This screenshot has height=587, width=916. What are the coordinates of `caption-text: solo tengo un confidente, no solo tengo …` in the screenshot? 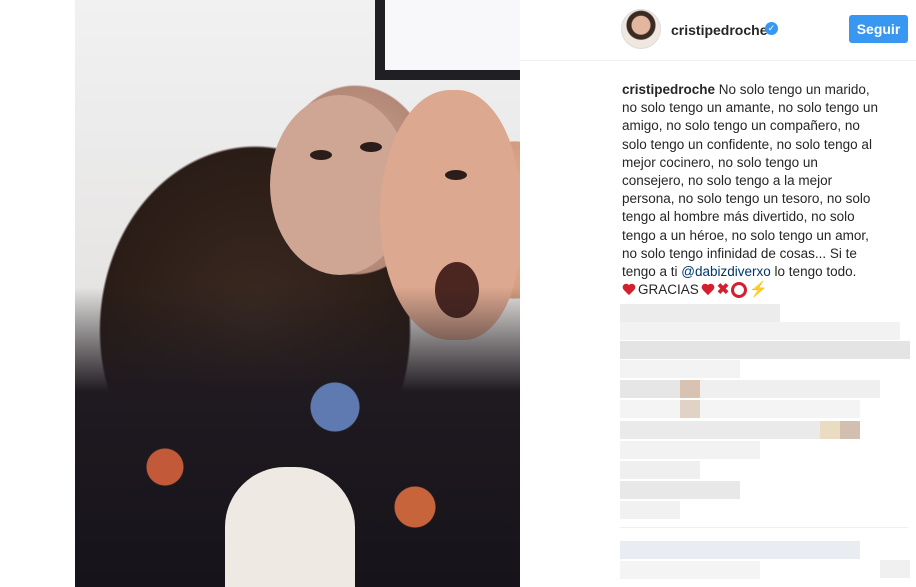 It's located at (747, 144).